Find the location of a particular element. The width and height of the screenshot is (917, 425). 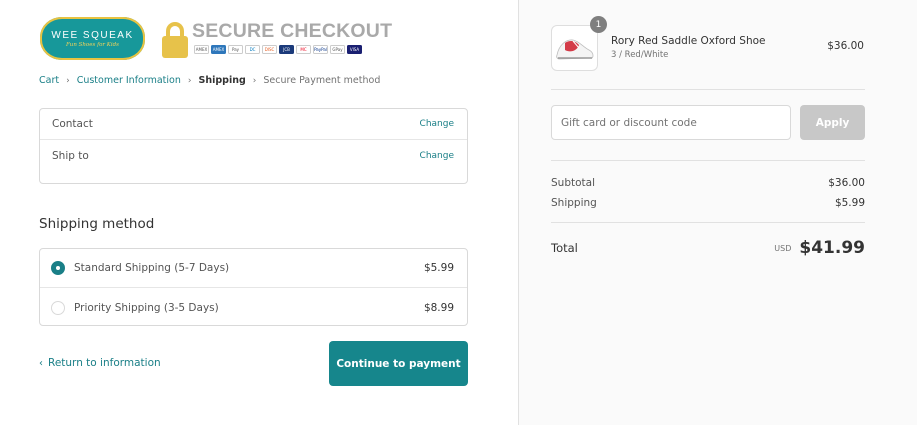

shipto-label: Ship to is located at coordinates (70, 155).